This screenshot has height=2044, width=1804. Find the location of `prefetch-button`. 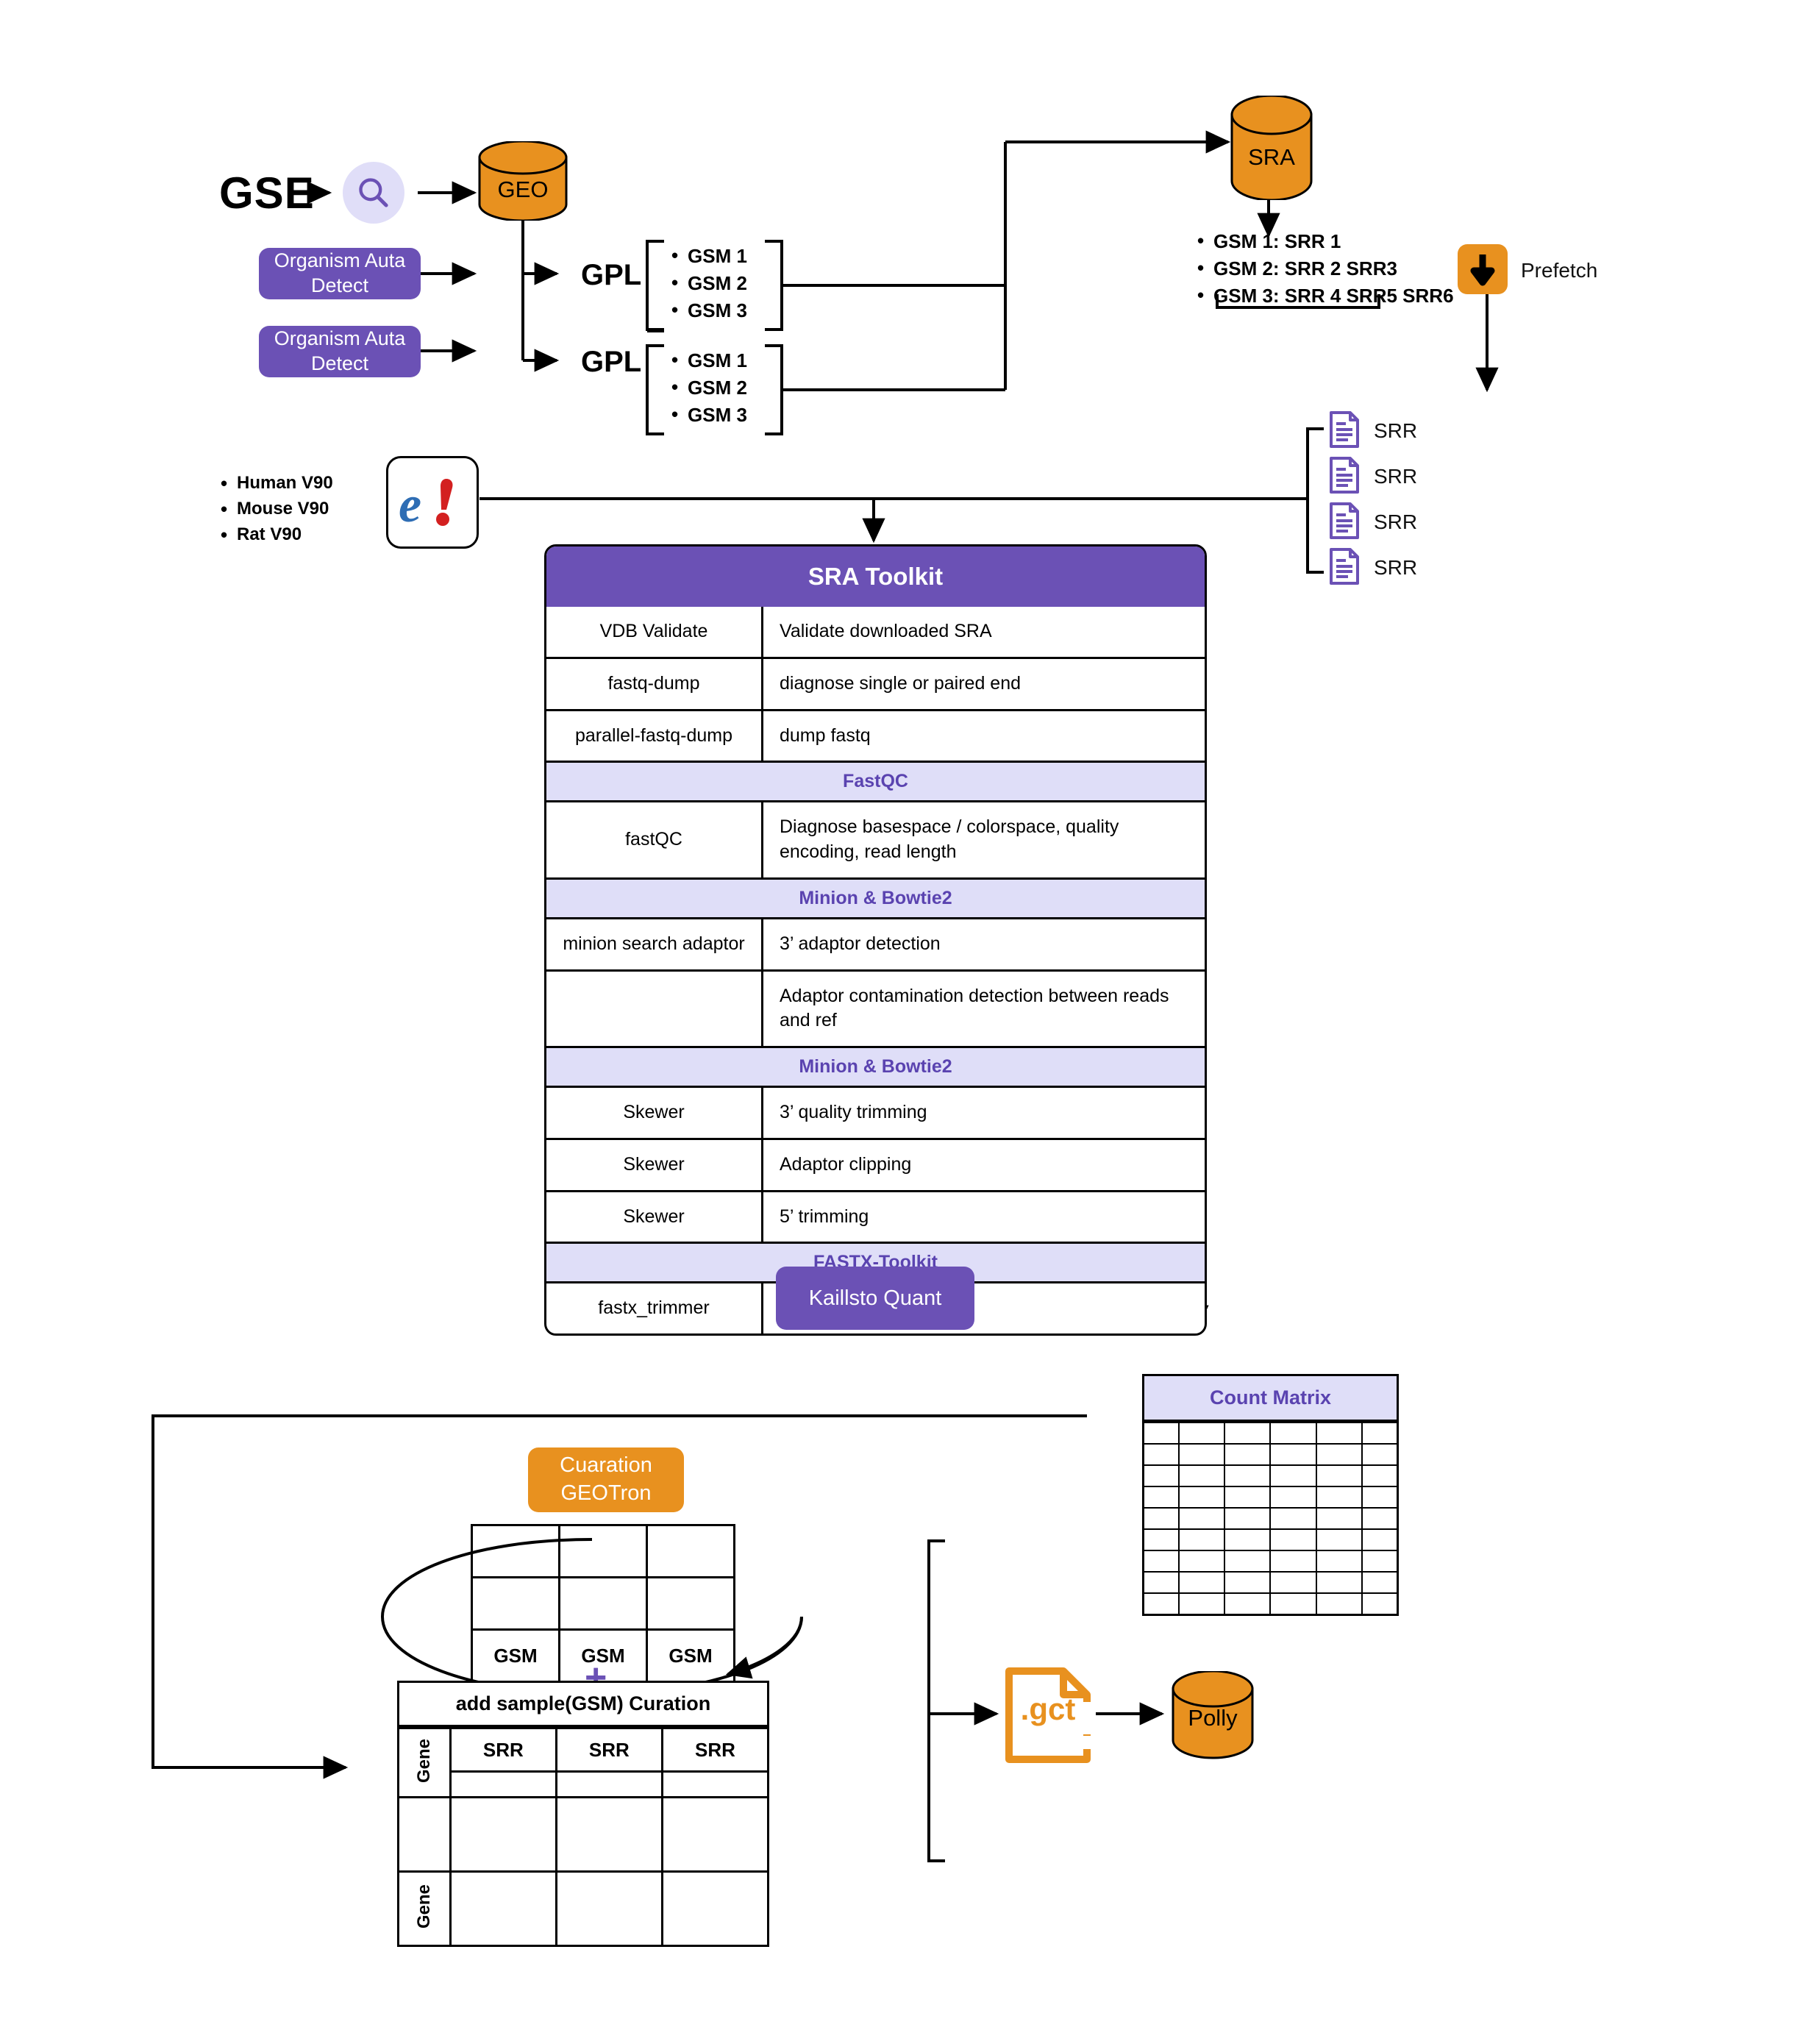

prefetch-button is located at coordinates (1483, 269).